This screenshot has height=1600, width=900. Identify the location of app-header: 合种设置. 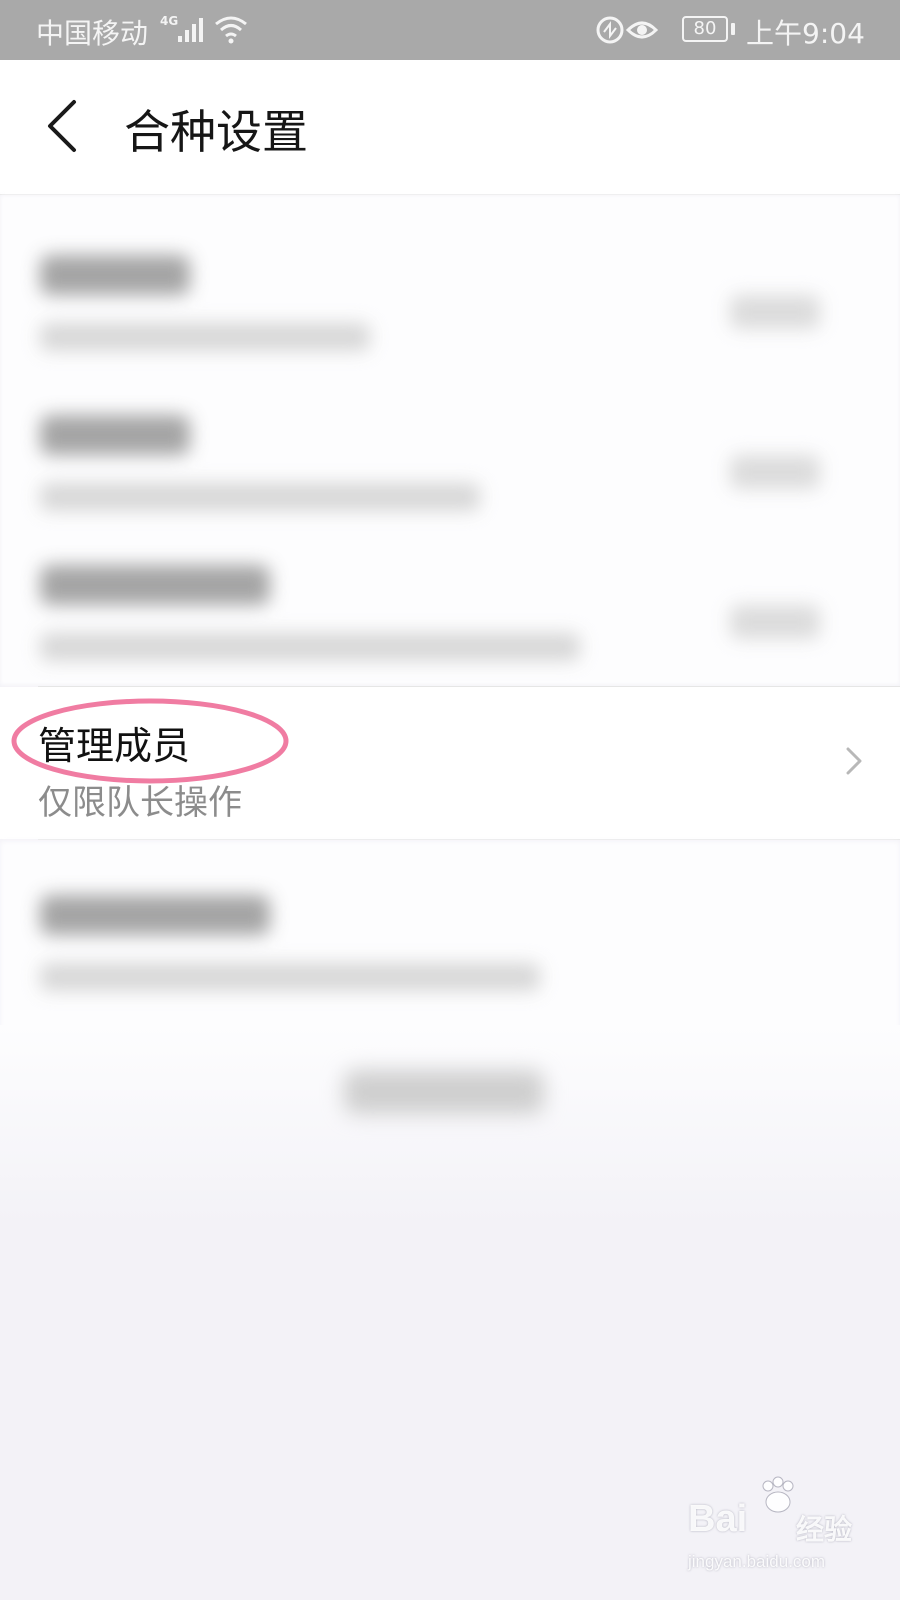
(450, 127).